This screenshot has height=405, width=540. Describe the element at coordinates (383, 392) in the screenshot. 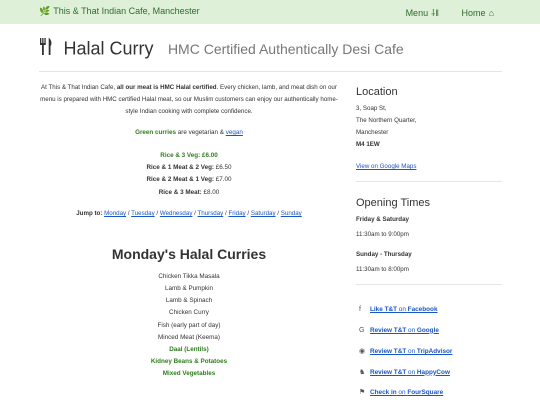

I see `review-link-label: Check in` at that location.